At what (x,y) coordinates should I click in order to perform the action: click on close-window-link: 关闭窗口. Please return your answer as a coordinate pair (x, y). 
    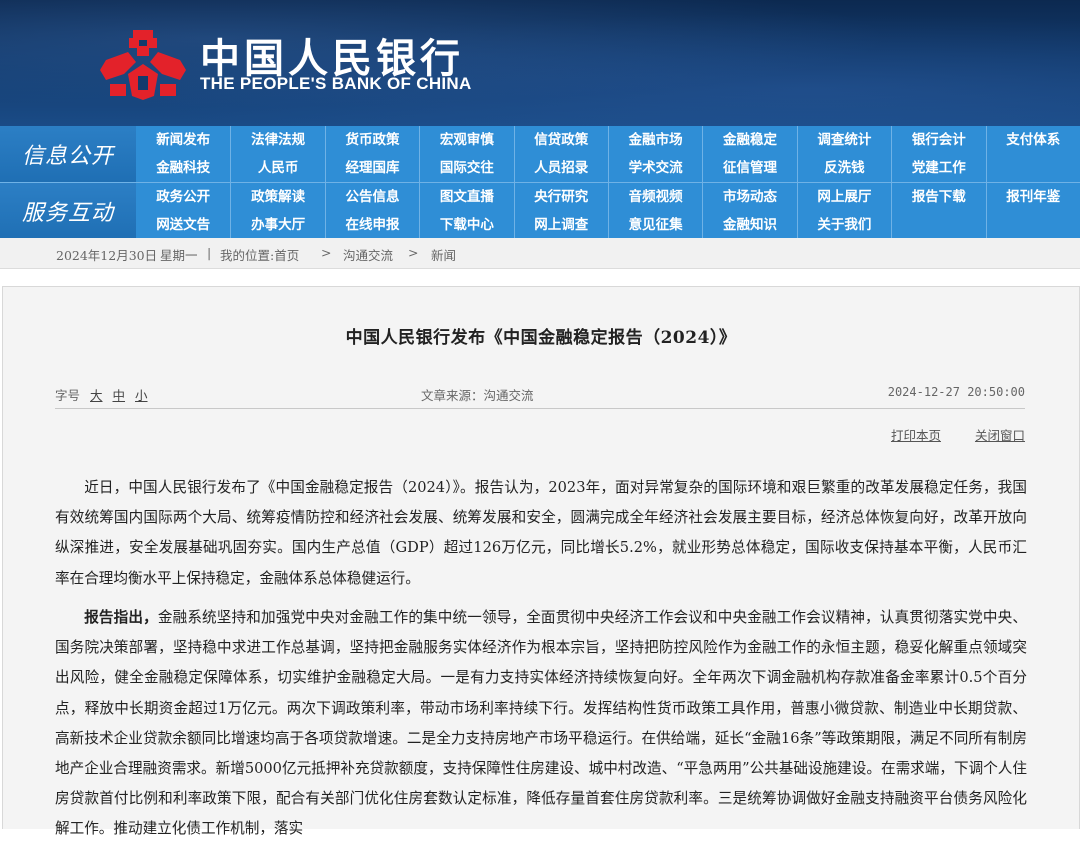
    Looking at the image, I should click on (1000, 435).